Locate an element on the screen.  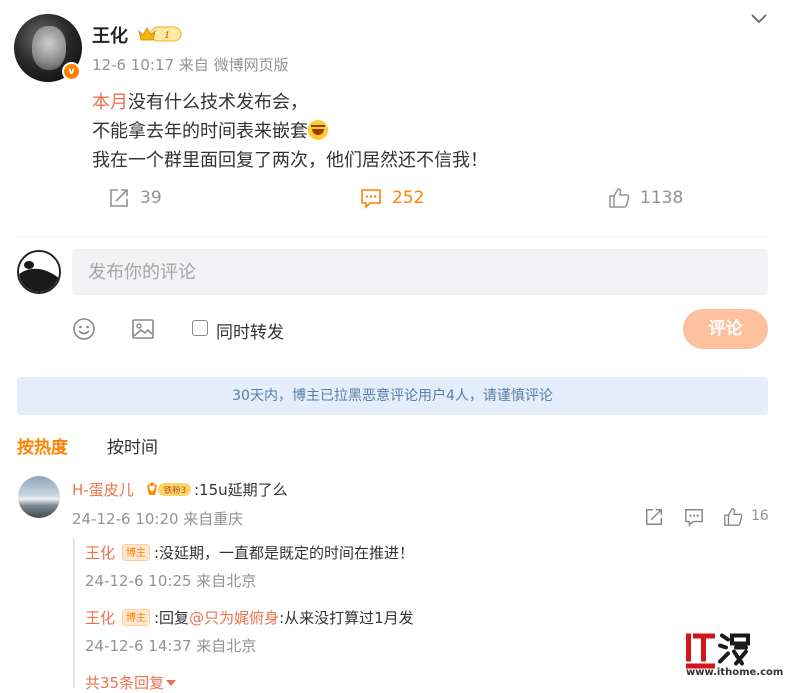
like-count: 1138 is located at coordinates (662, 198).